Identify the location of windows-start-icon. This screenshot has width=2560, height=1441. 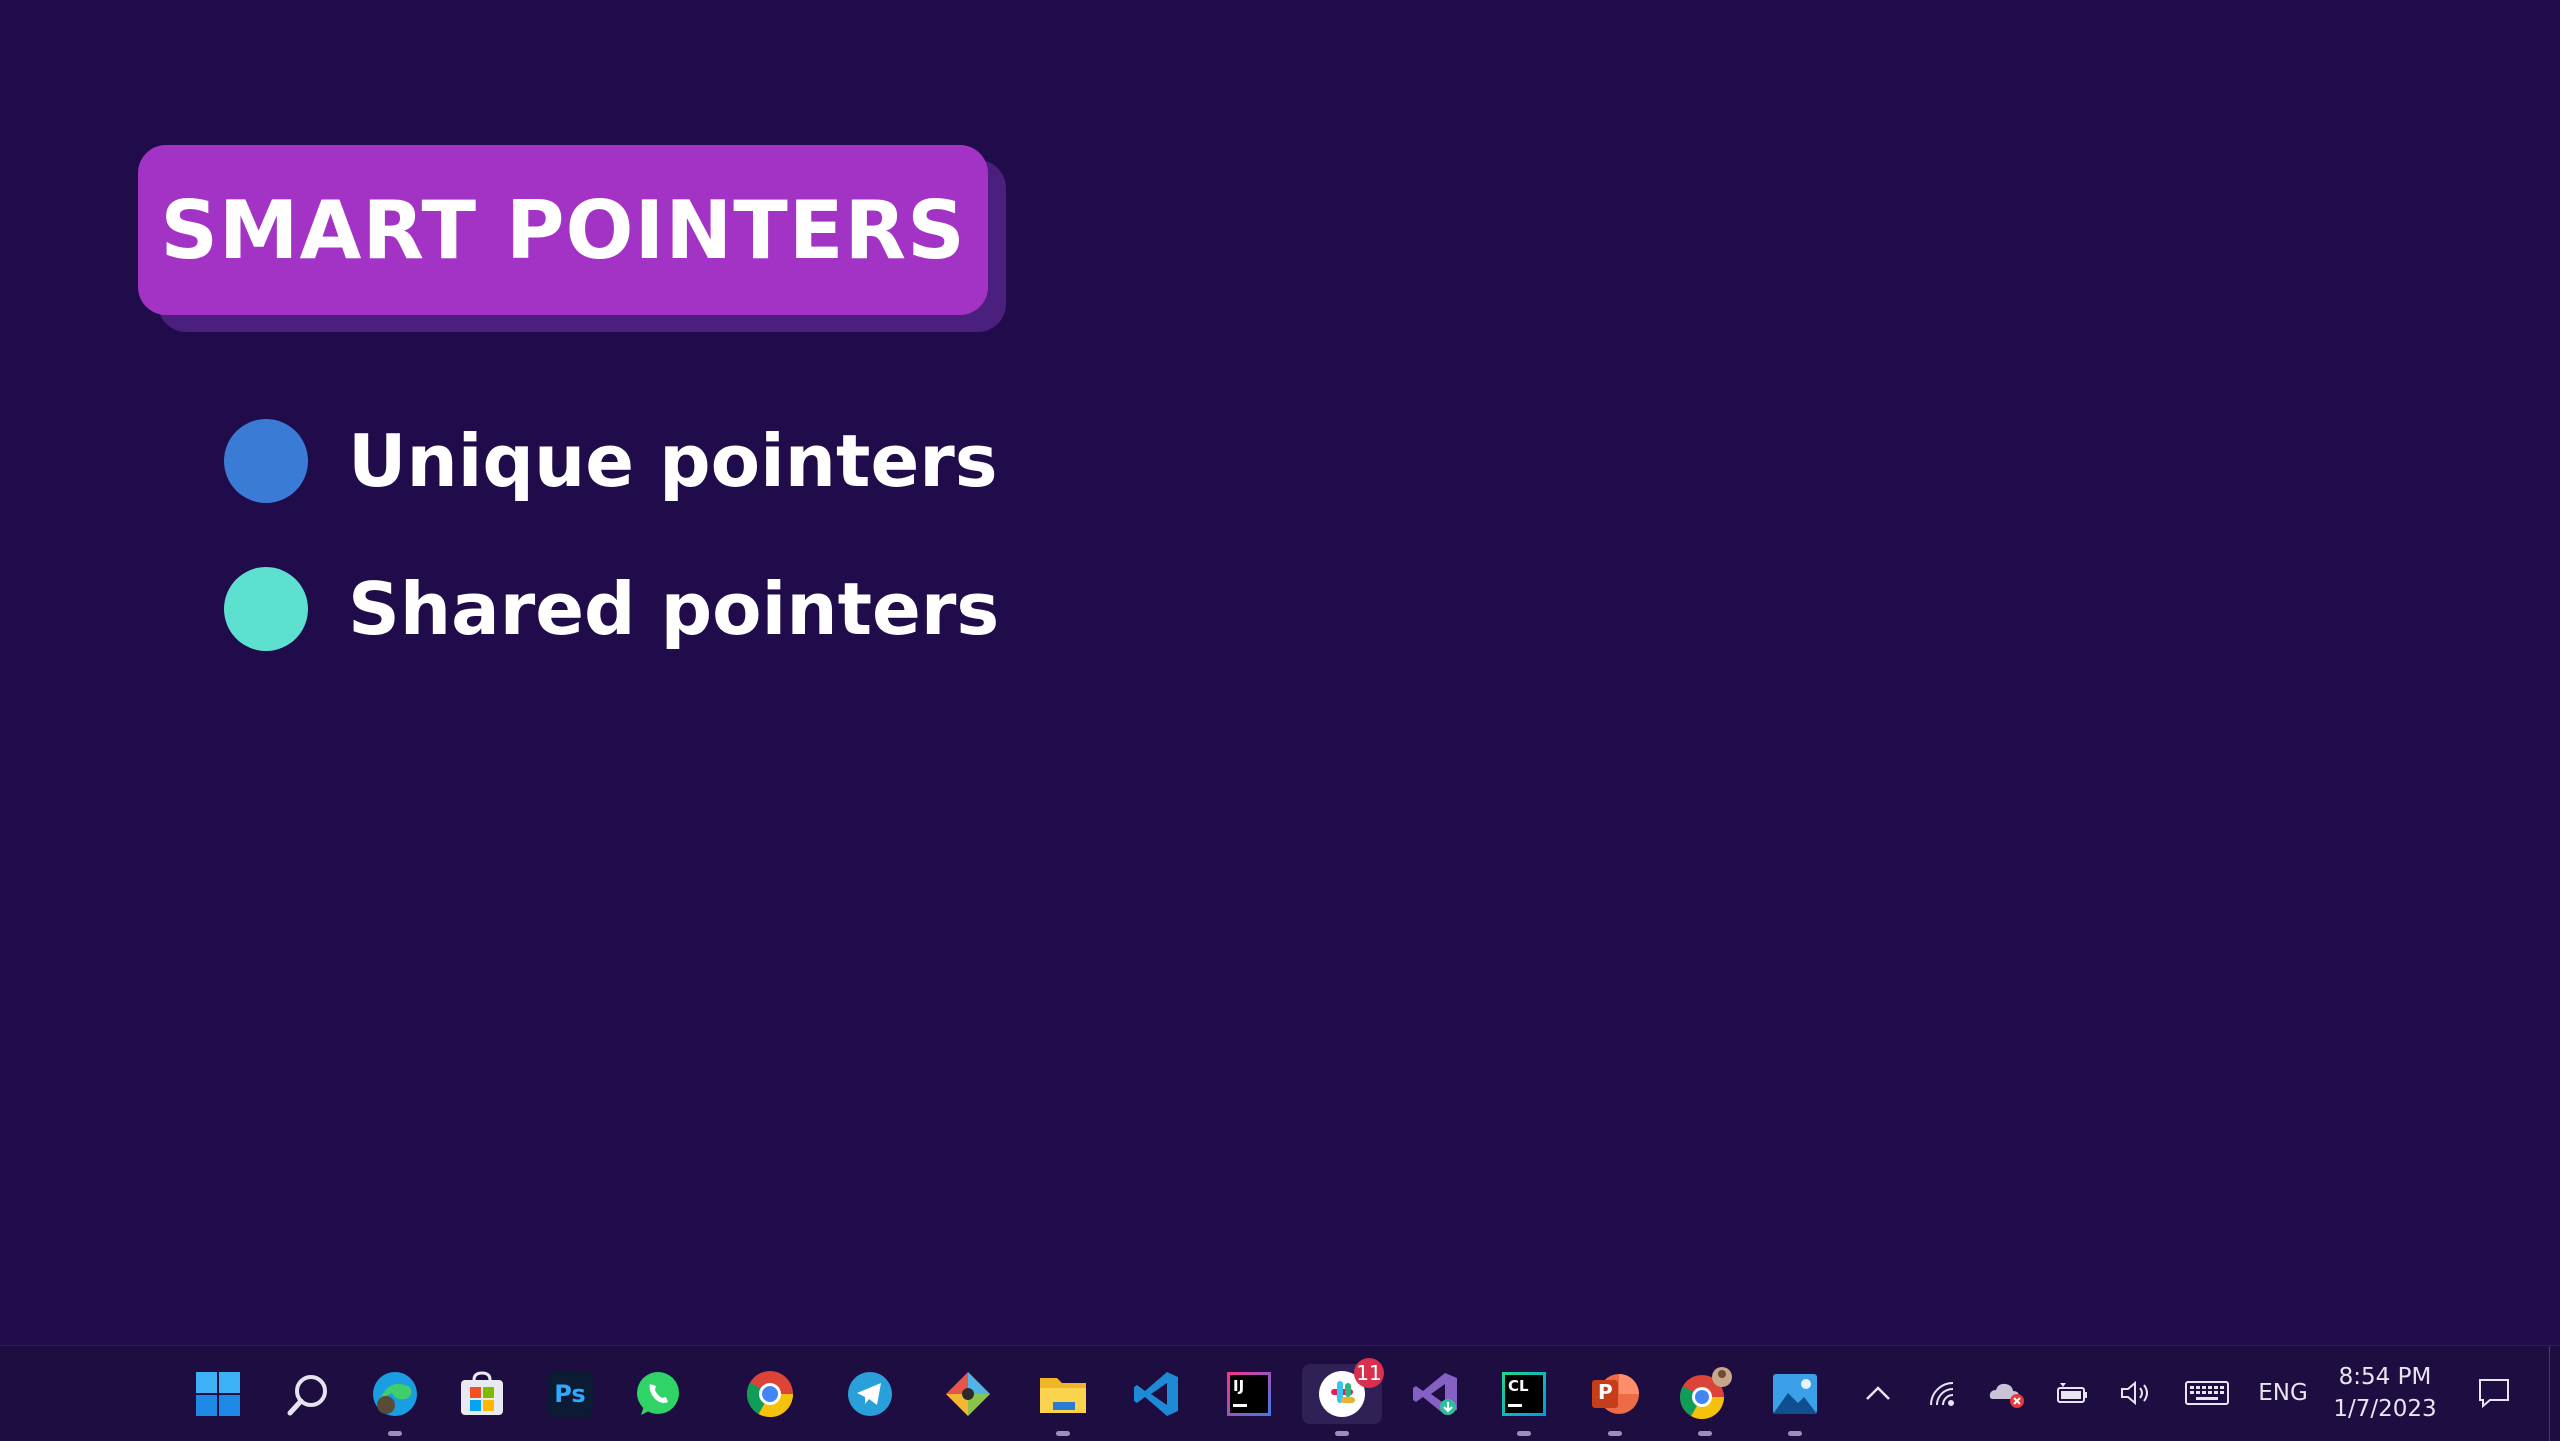
(218, 1394).